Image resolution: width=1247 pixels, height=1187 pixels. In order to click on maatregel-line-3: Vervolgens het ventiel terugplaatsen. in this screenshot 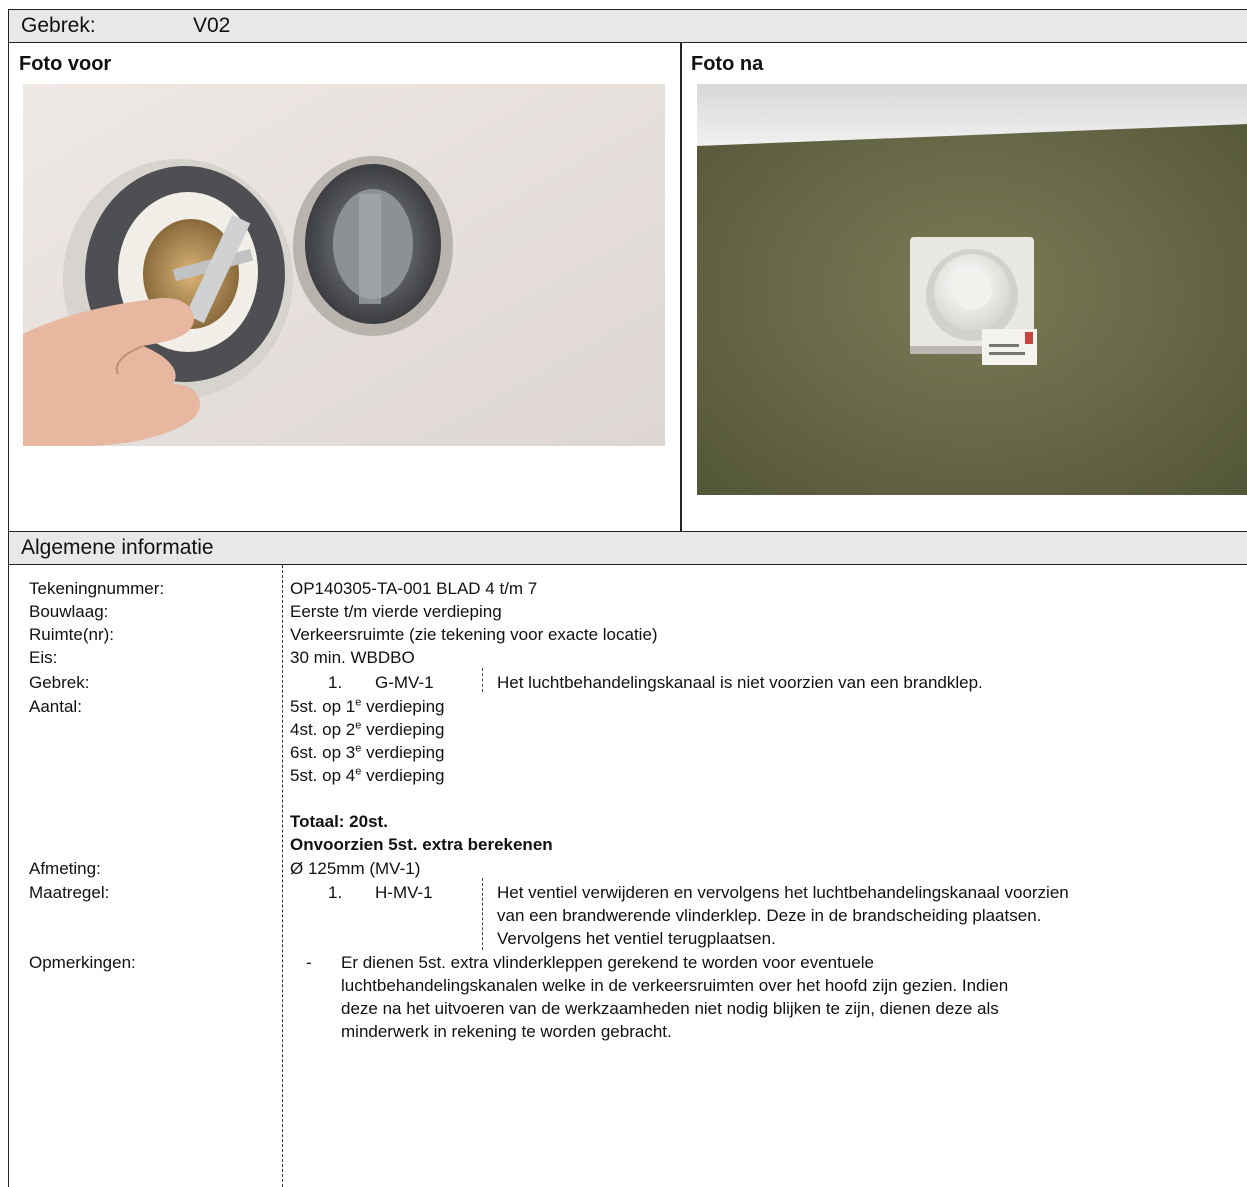, I will do `click(636, 938)`.